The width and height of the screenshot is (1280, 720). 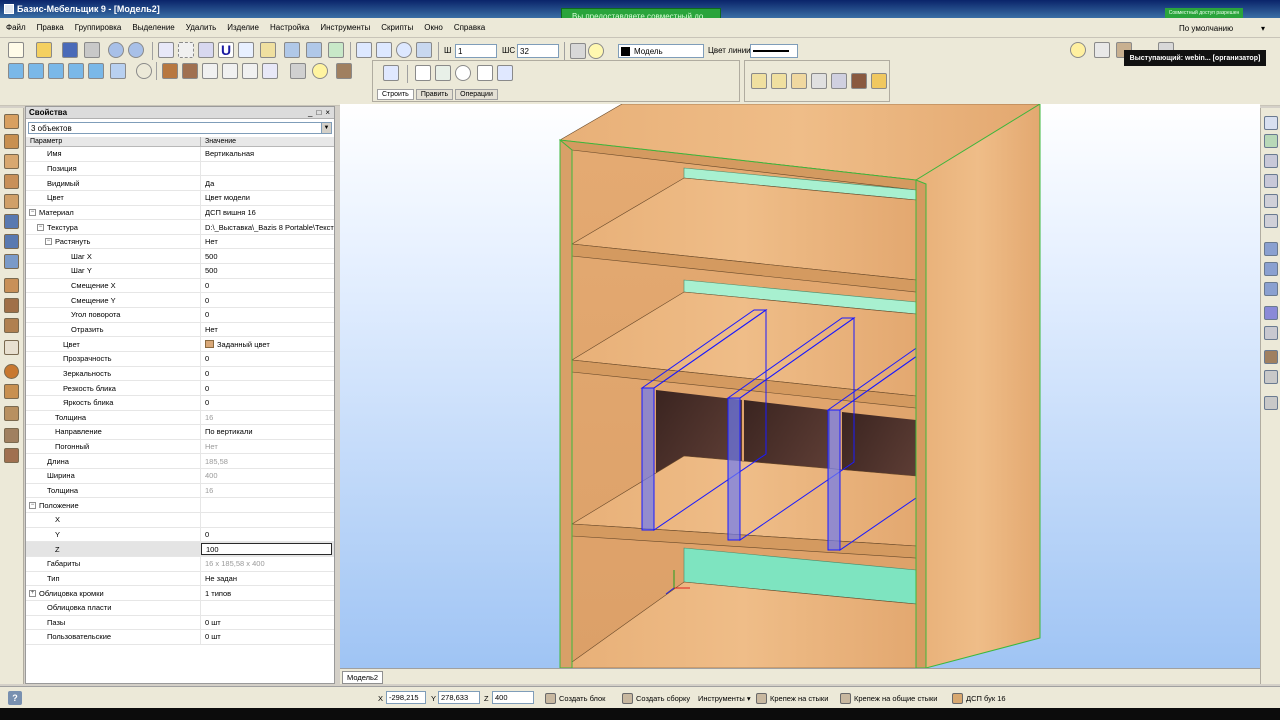 I want to click on panel-tool-3-icon, so click(x=799, y=81).